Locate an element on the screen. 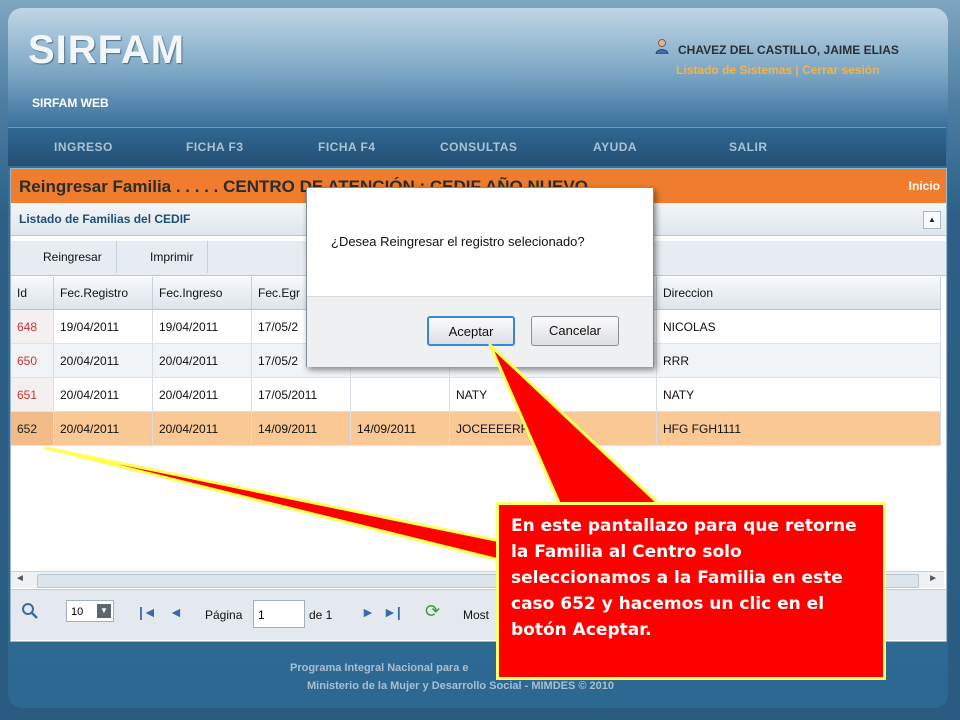  arrow-to-row is located at coordinates (303, 511).